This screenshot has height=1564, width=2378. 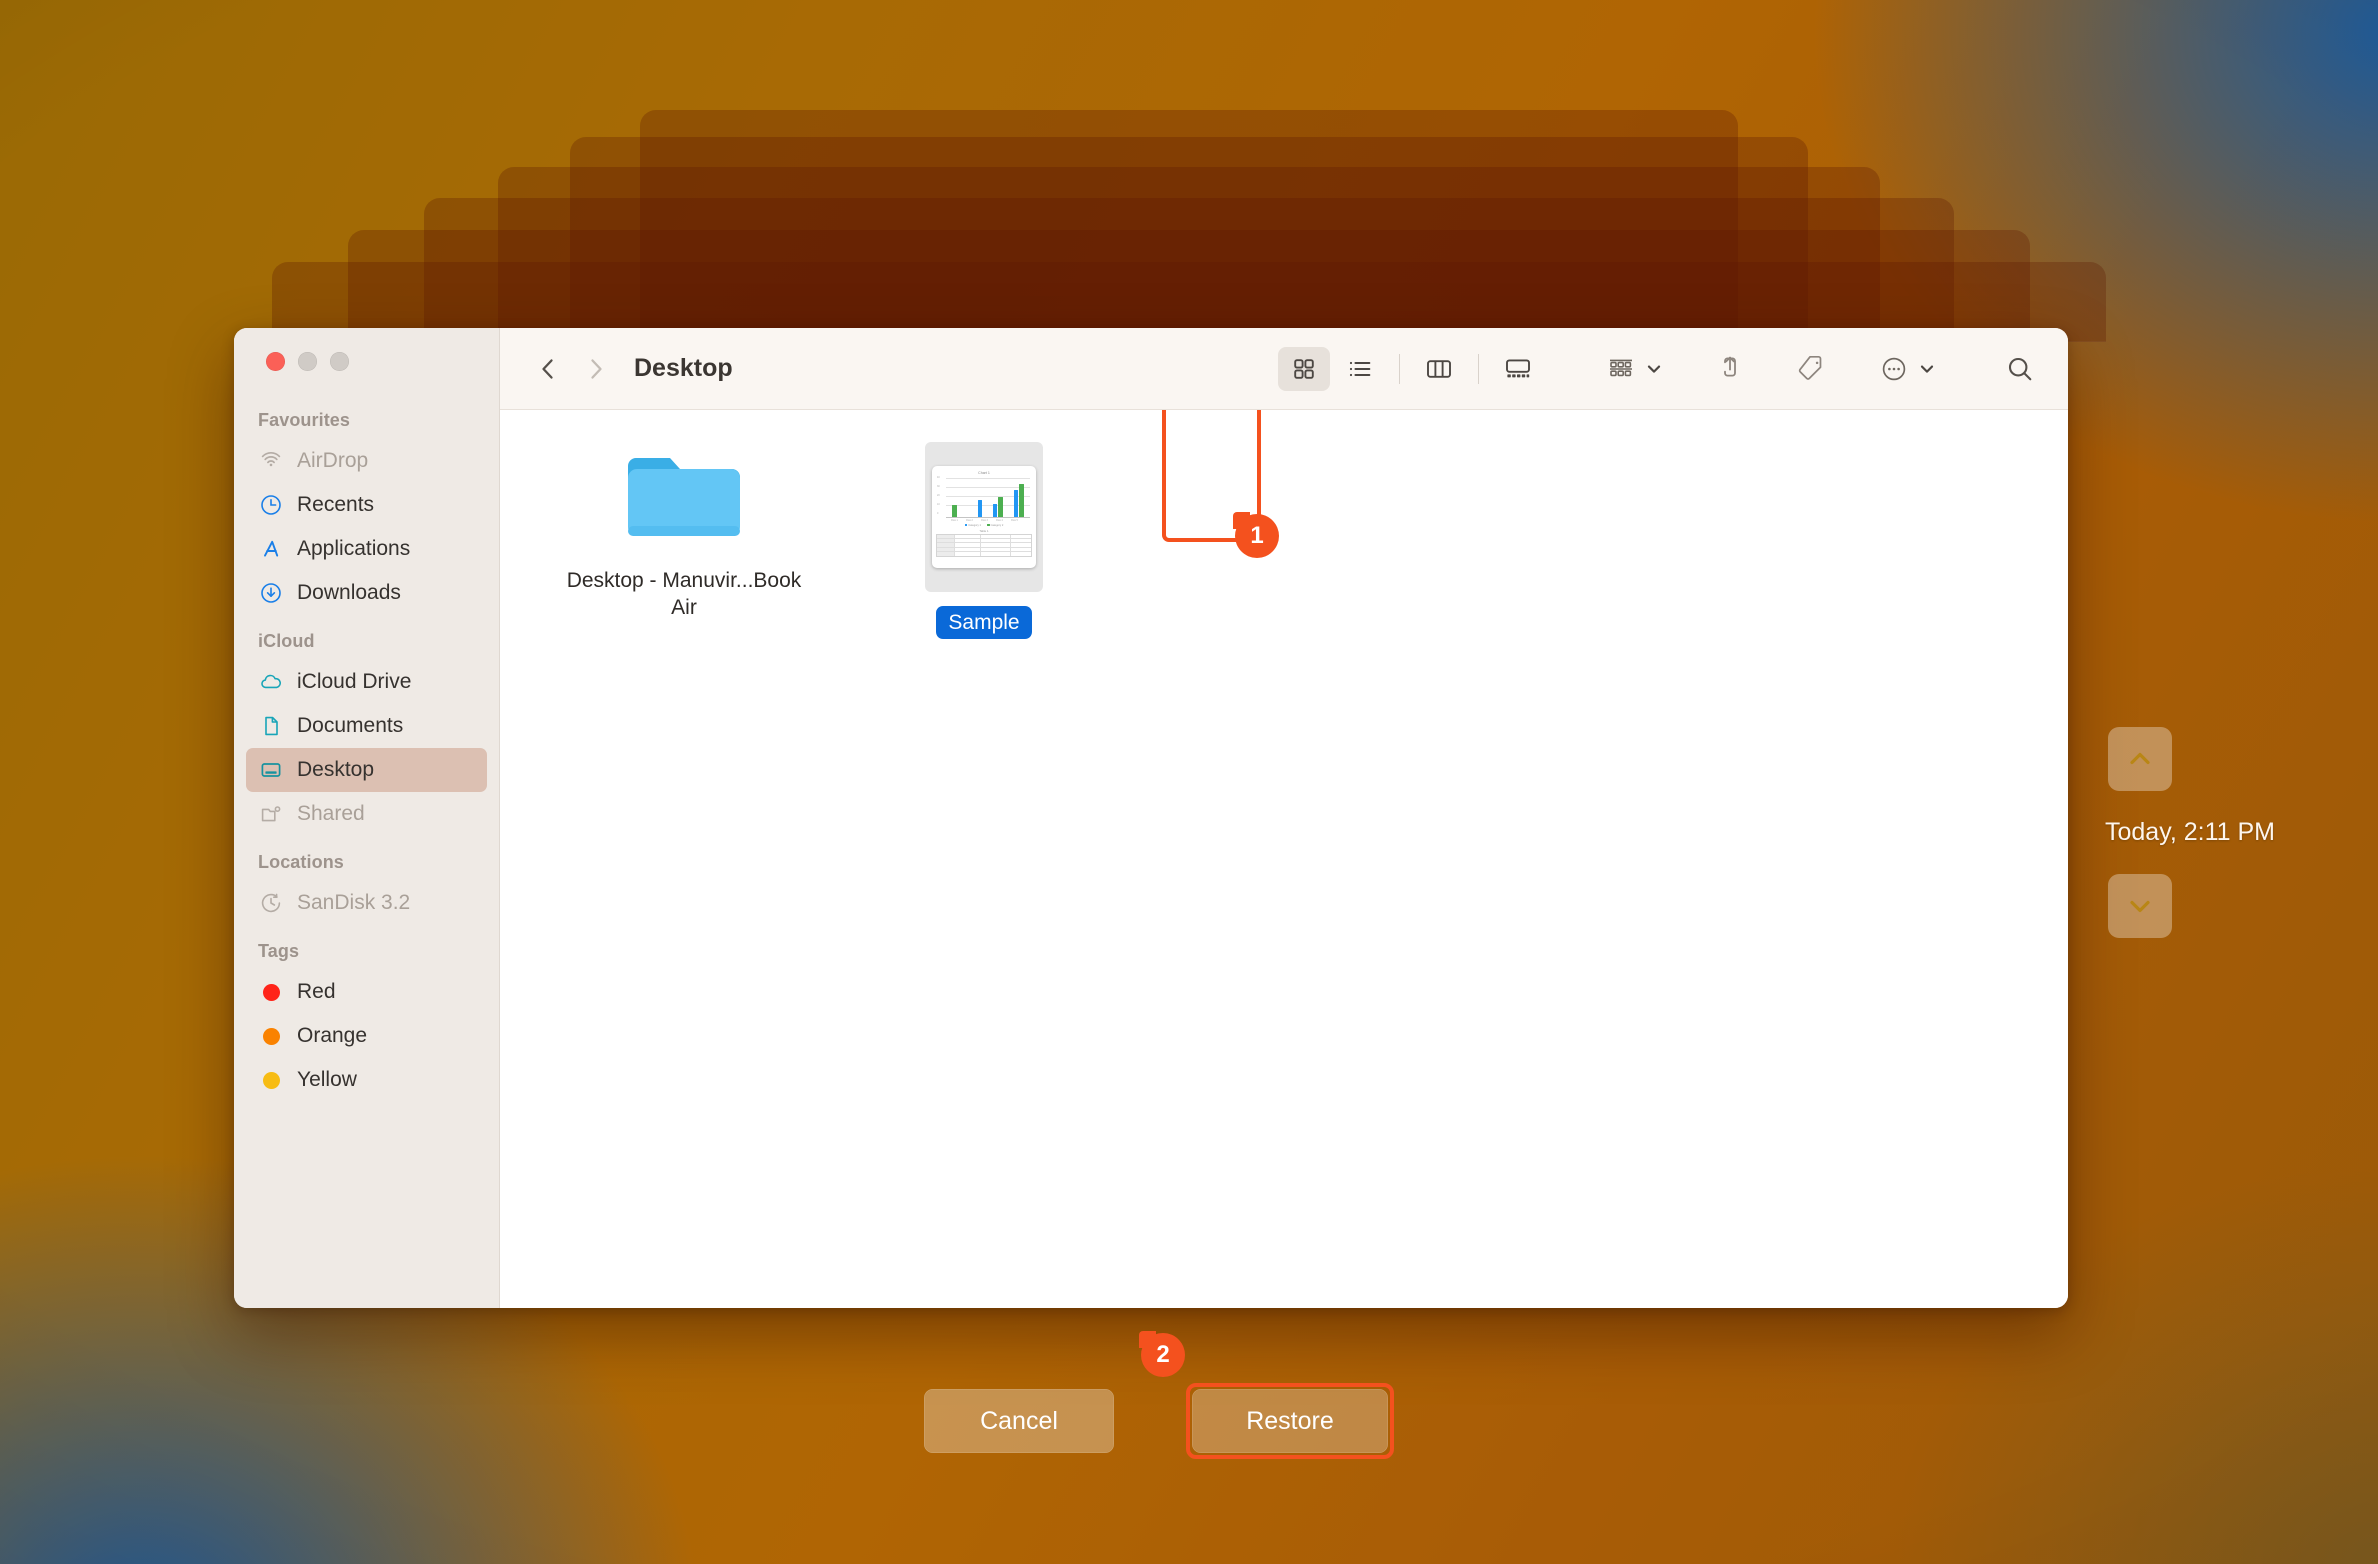 I want to click on thumbnail-legend: Category 1 Category 2, so click(x=984, y=525).